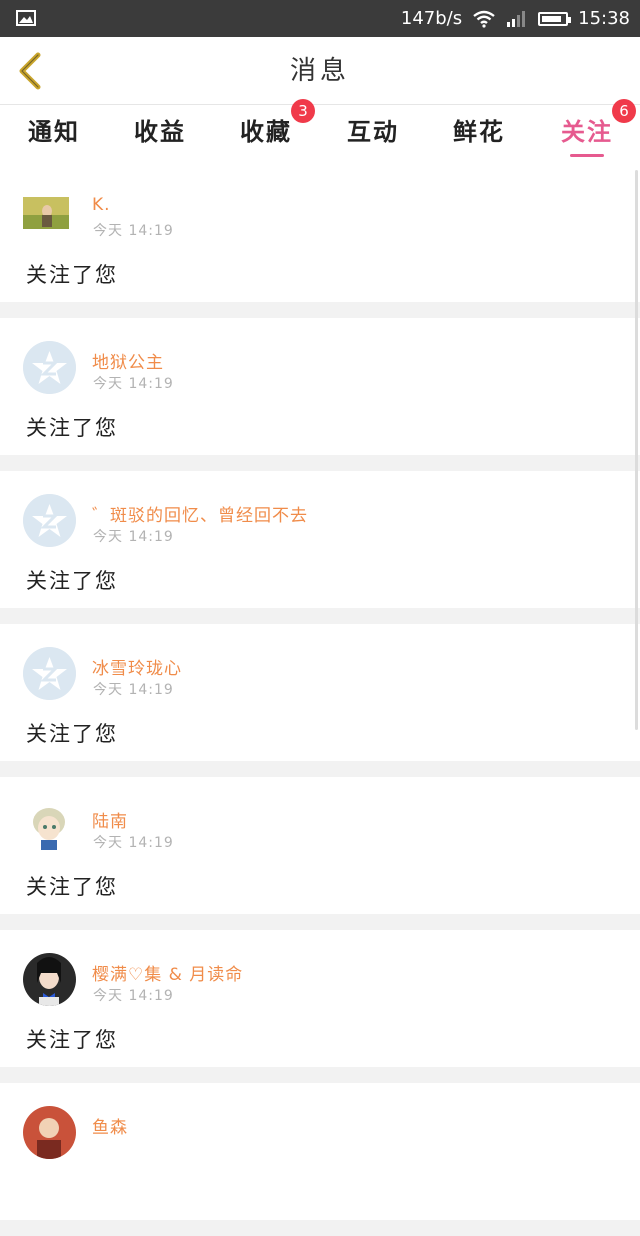 This screenshot has width=640, height=1236. Describe the element at coordinates (303, 111) in the screenshot. I see `favorites-count-badge: 3` at that location.